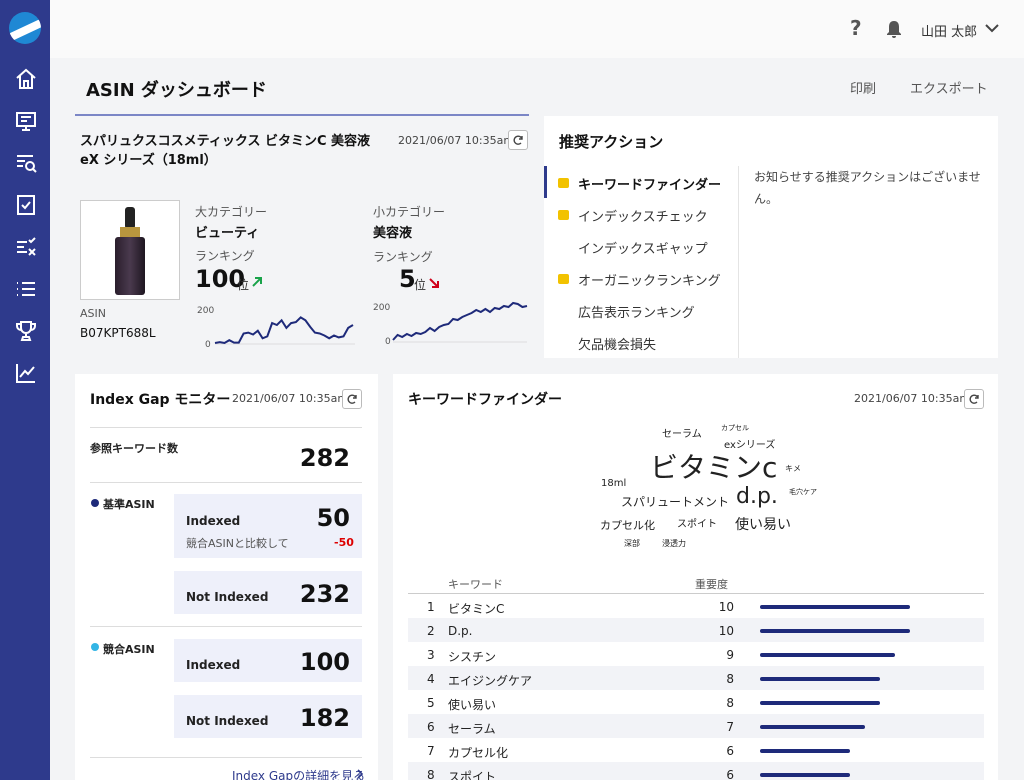 This screenshot has width=1024, height=780. Describe the element at coordinates (682, 434) in the screenshot. I see `cloud-word: セーラム` at that location.